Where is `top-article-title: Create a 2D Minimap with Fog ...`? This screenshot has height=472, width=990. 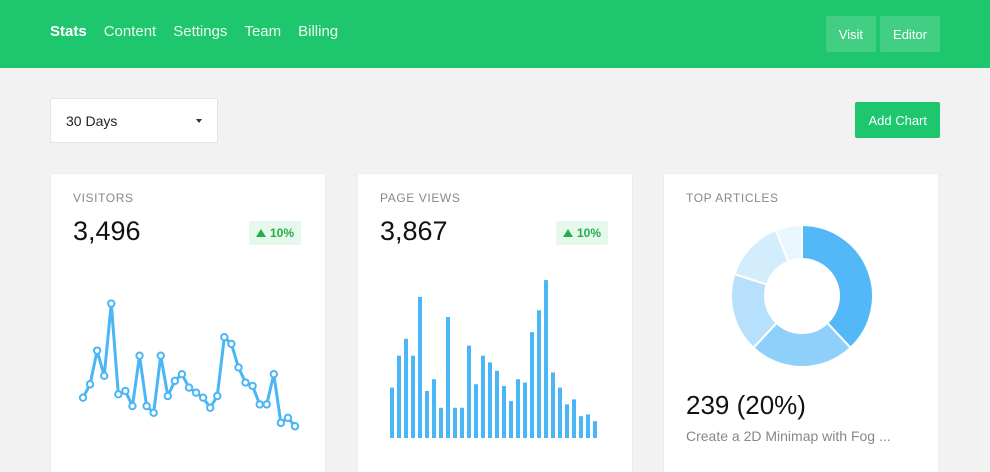
top-article-title: Create a 2D Minimap with Fog ... is located at coordinates (802, 436).